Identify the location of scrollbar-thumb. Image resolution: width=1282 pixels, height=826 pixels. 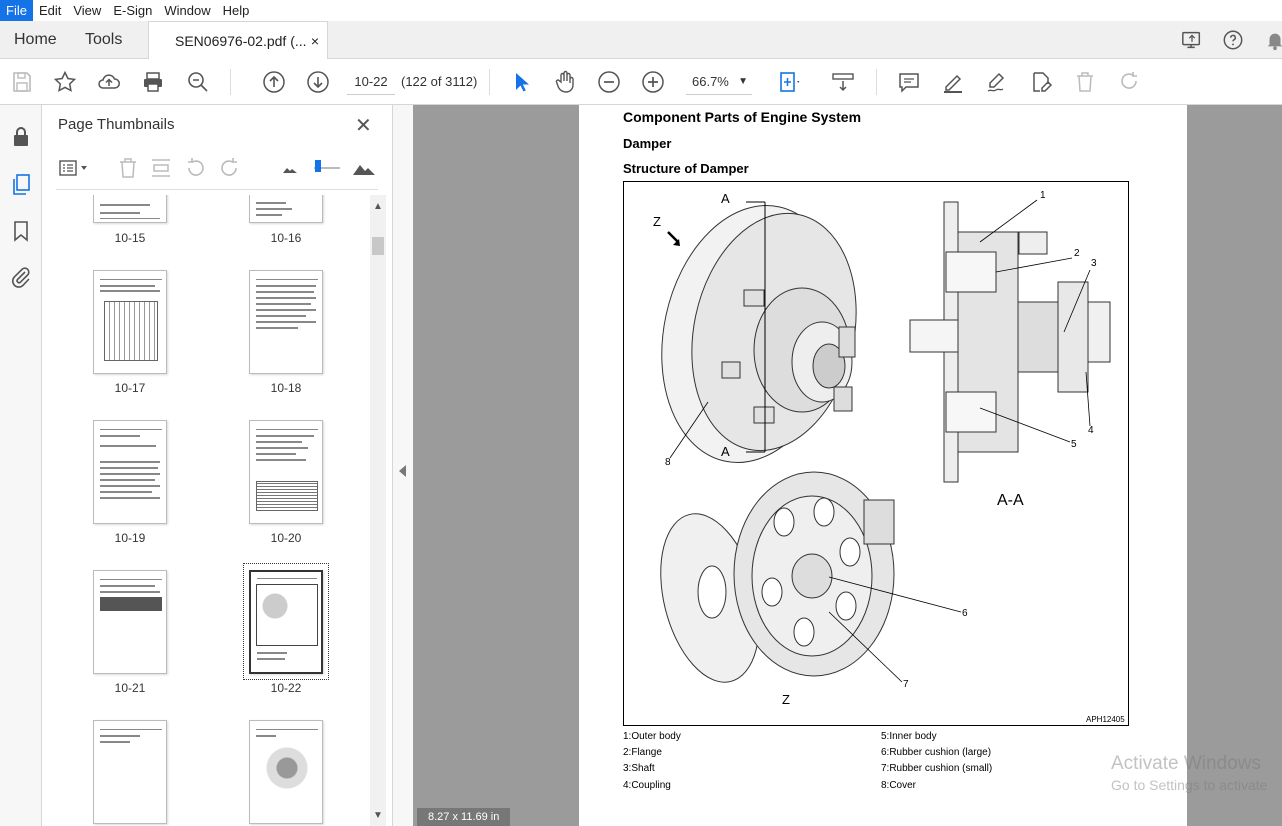
(378, 246).